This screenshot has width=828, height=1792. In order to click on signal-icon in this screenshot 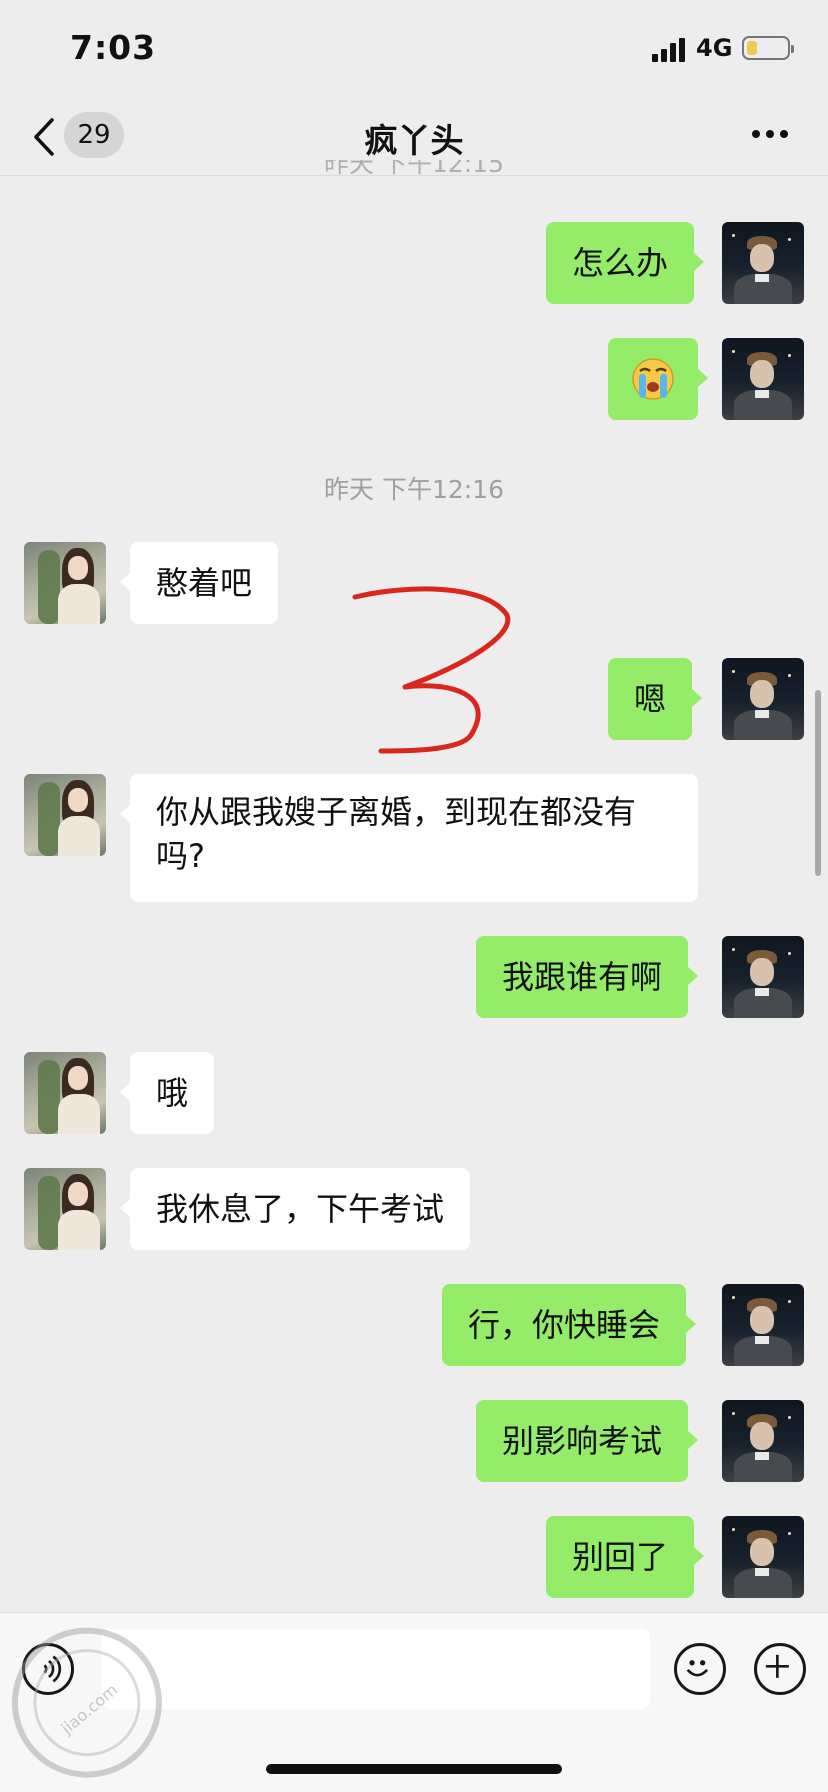, I will do `click(672, 49)`.